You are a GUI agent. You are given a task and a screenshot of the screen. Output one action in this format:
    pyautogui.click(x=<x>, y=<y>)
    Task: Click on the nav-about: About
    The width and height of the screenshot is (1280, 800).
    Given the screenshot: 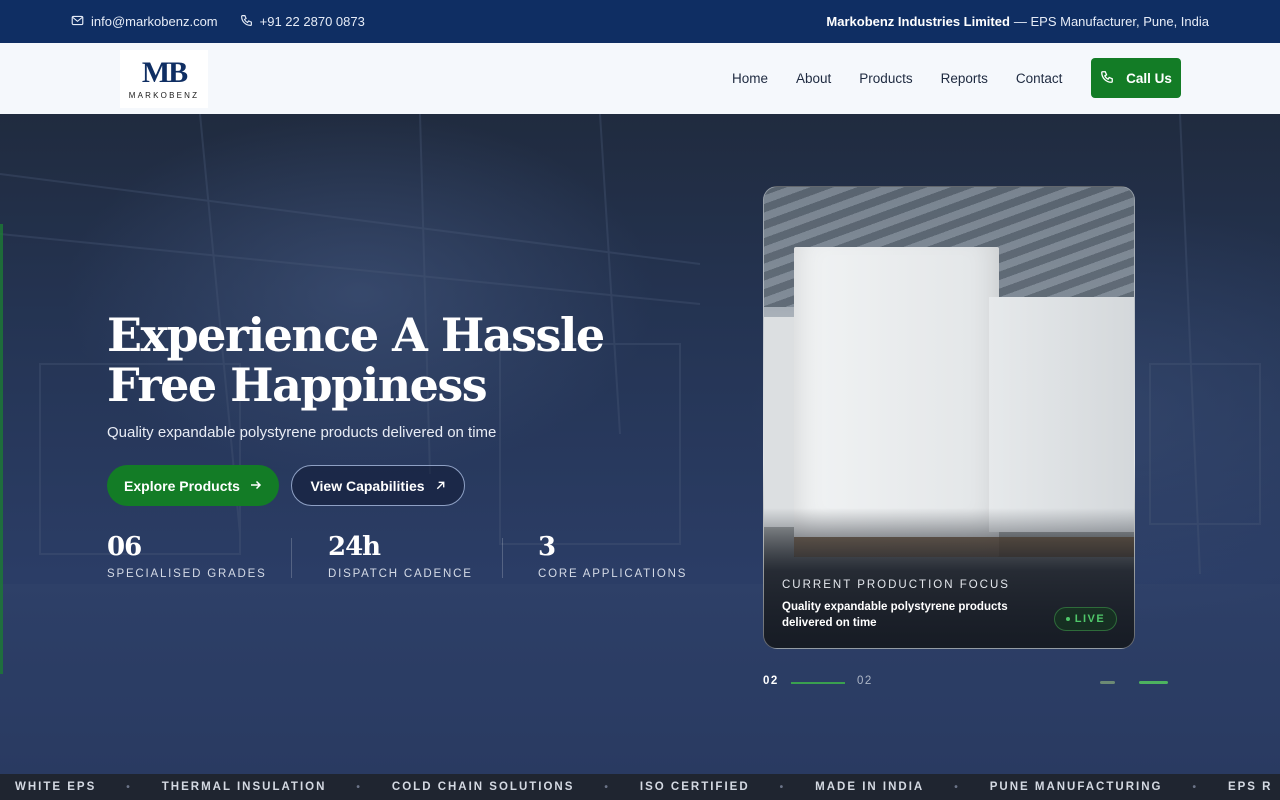 What is the action you would take?
    pyautogui.click(x=813, y=78)
    